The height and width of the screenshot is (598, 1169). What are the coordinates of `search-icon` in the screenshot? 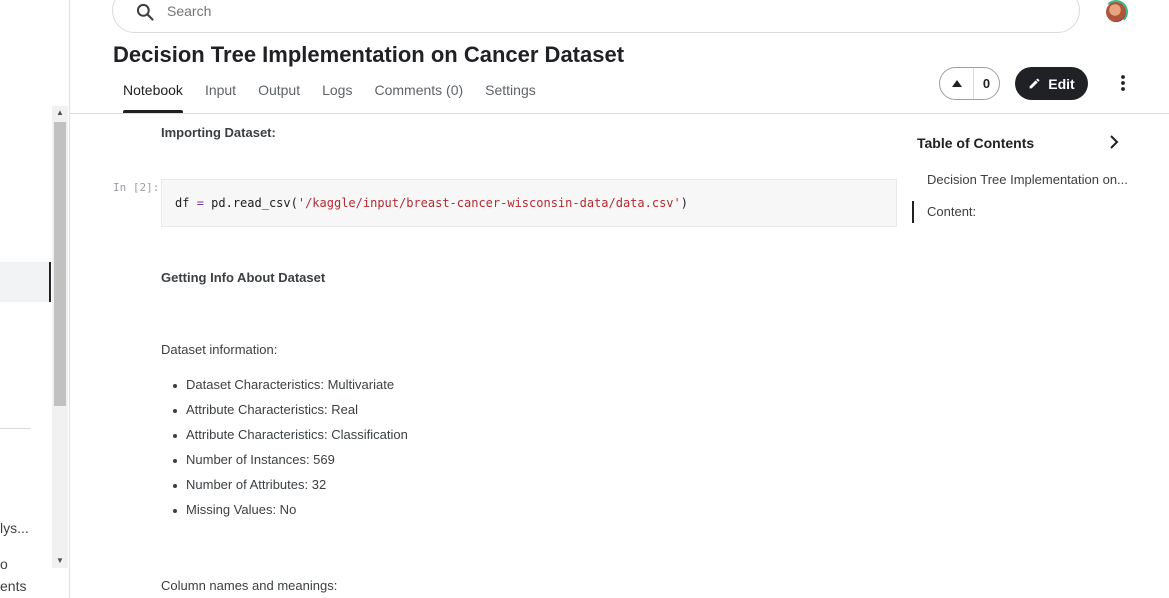 It's located at (145, 12).